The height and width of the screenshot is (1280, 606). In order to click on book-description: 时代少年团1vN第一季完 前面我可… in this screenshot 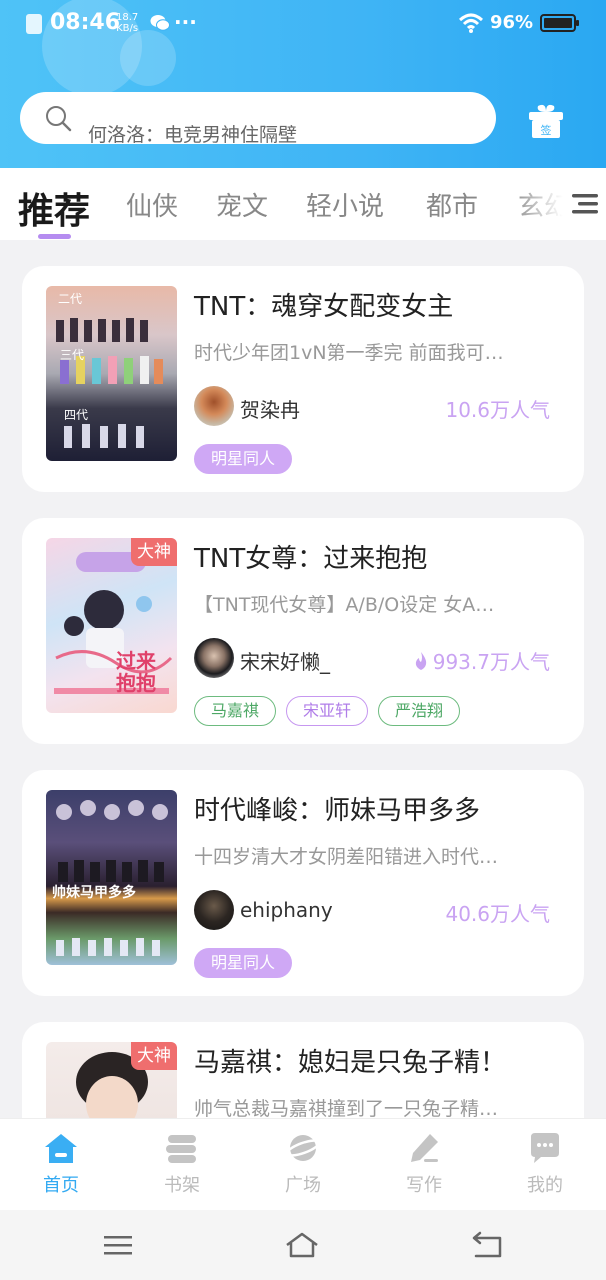, I will do `click(349, 353)`.